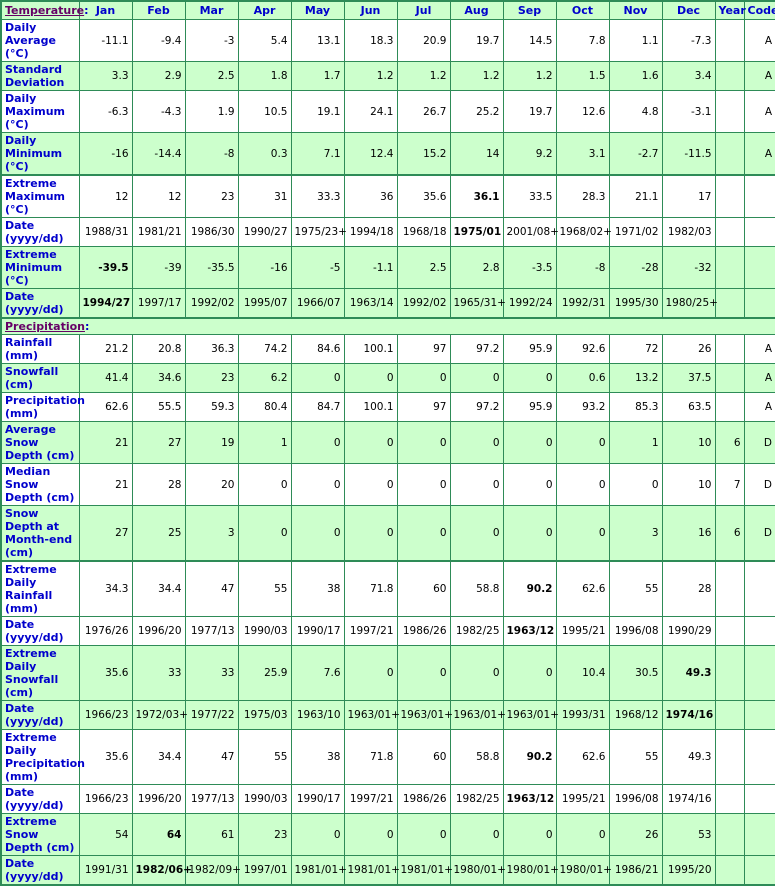 The height and width of the screenshot is (886, 775). What do you see at coordinates (635, 303) in the screenshot?
I see `cell-nov: 1995/30` at bounding box center [635, 303].